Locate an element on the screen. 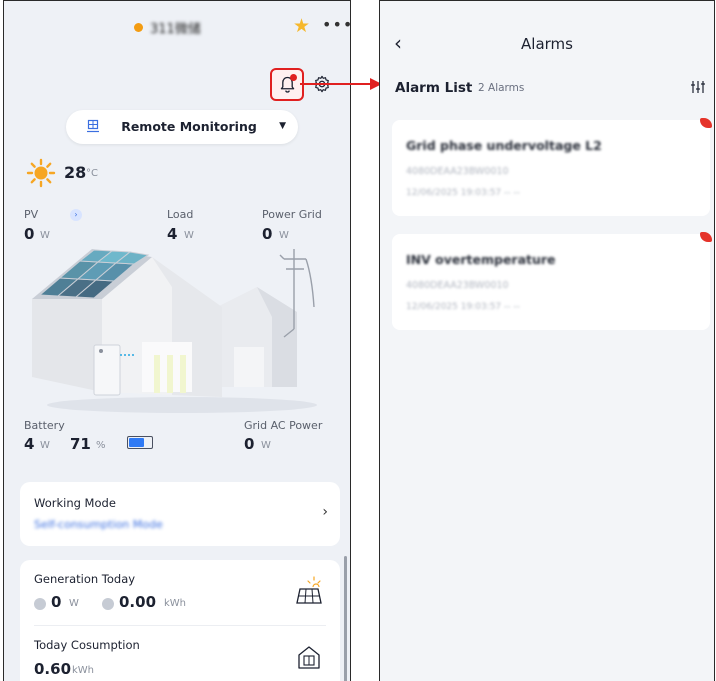 This screenshot has width=716, height=681. pv-label: PV is located at coordinates (31, 214).